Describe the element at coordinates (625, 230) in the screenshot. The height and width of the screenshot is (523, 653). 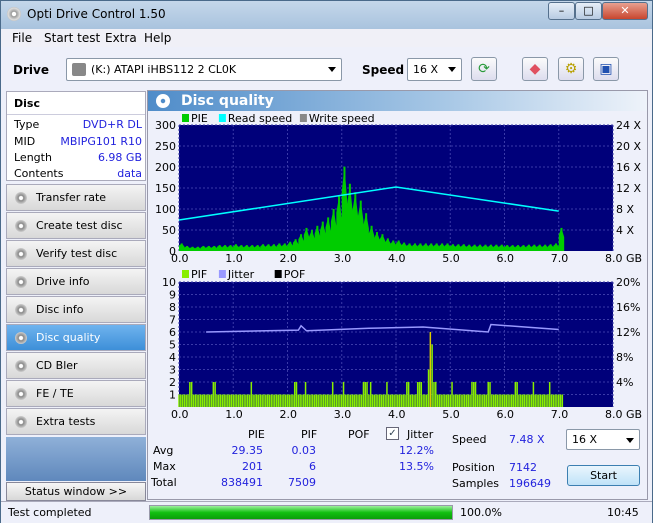
I see `y2-tick-label: 4 X` at that location.